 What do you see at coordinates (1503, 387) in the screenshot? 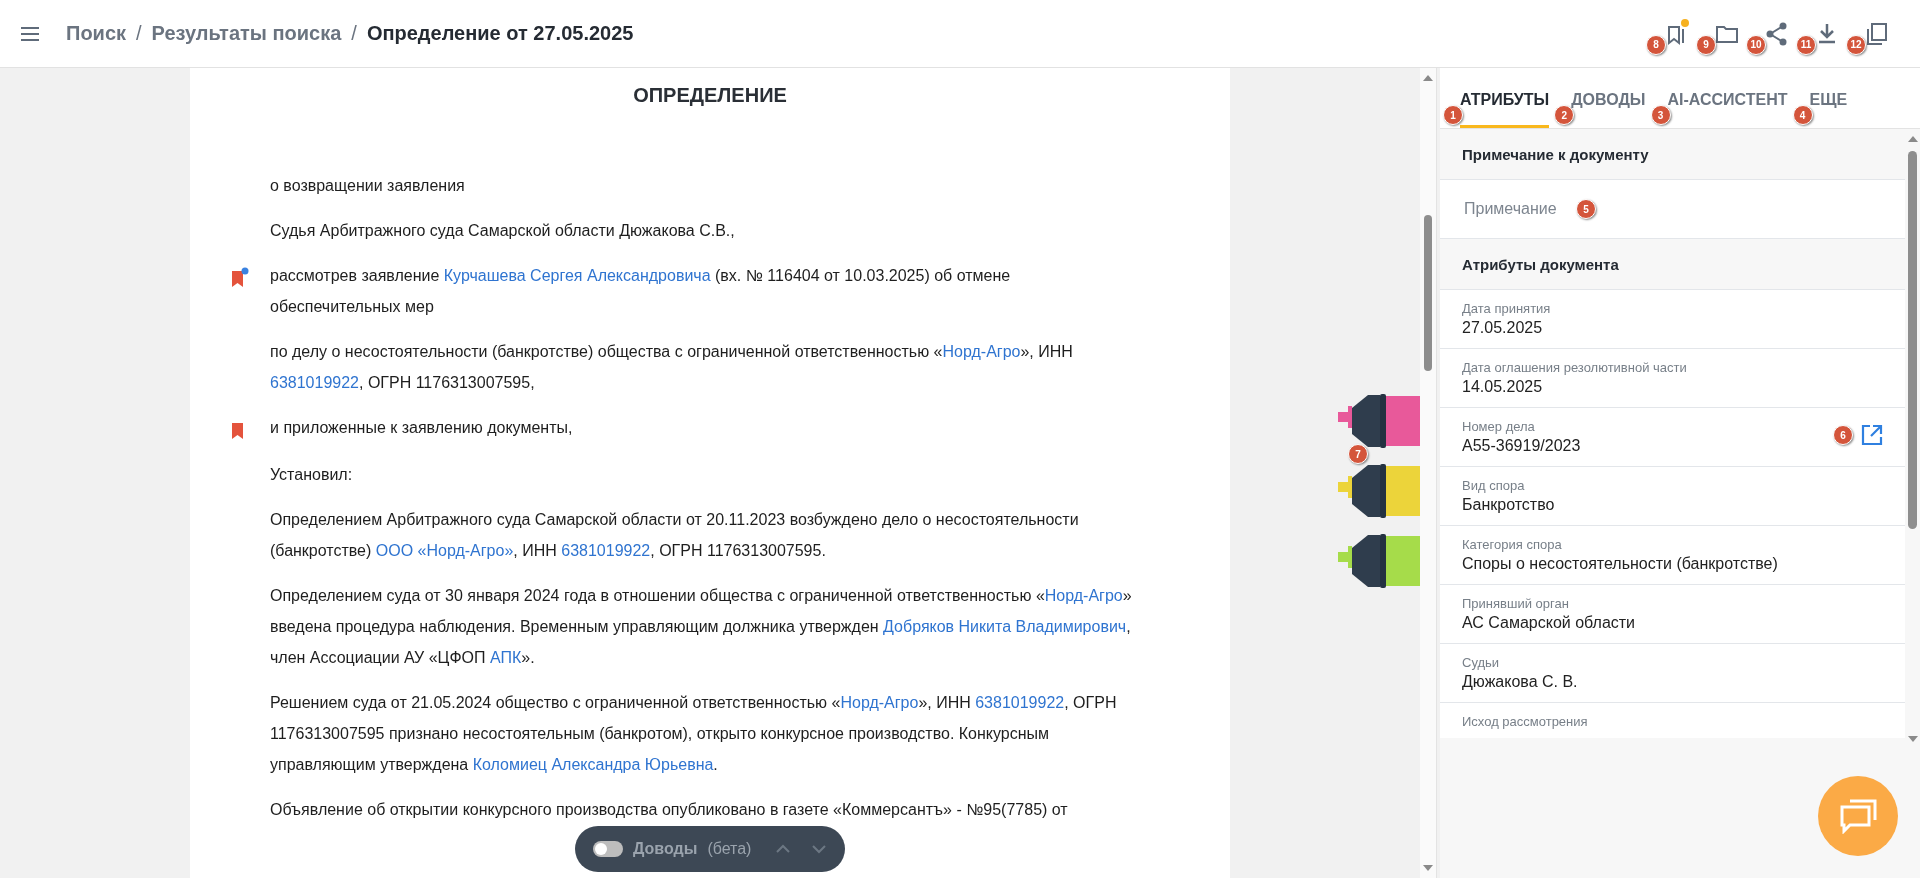
I see `field-value: 14.05.2025` at bounding box center [1503, 387].